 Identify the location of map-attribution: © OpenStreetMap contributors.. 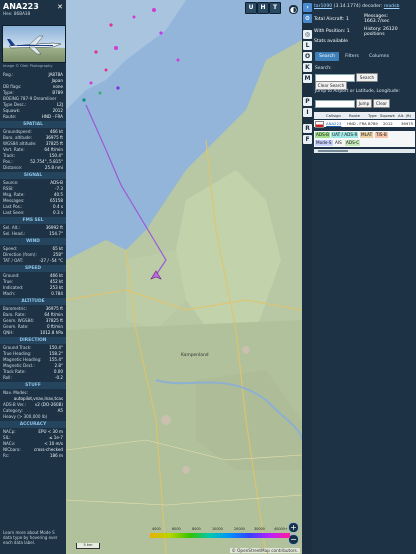
(264, 550).